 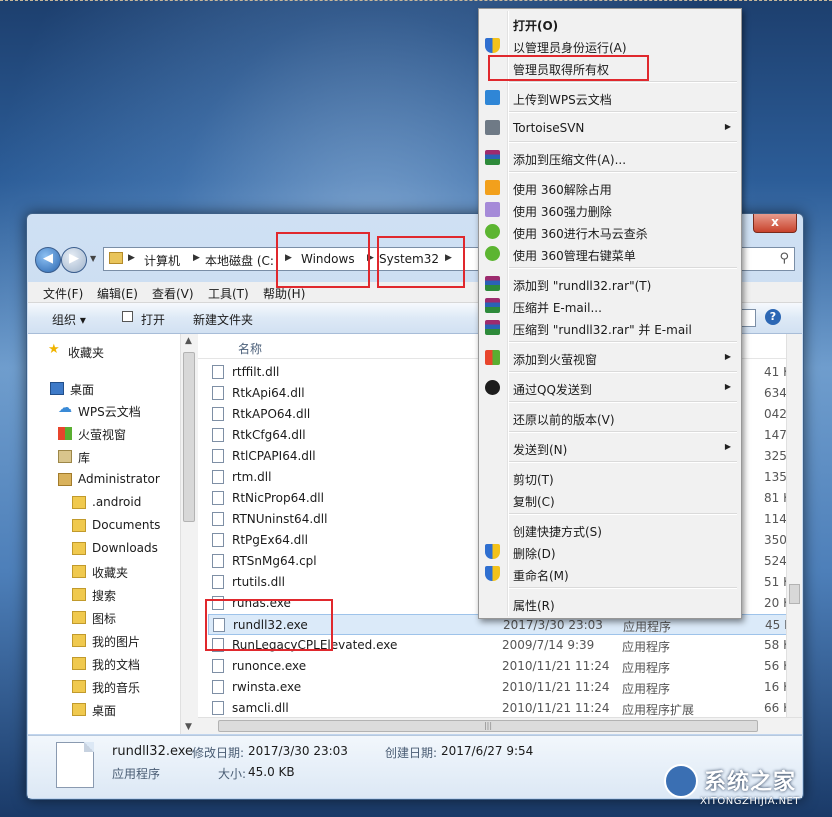 I want to click on context-menu-item: 还原以前的版本(V), so click(x=610, y=418).